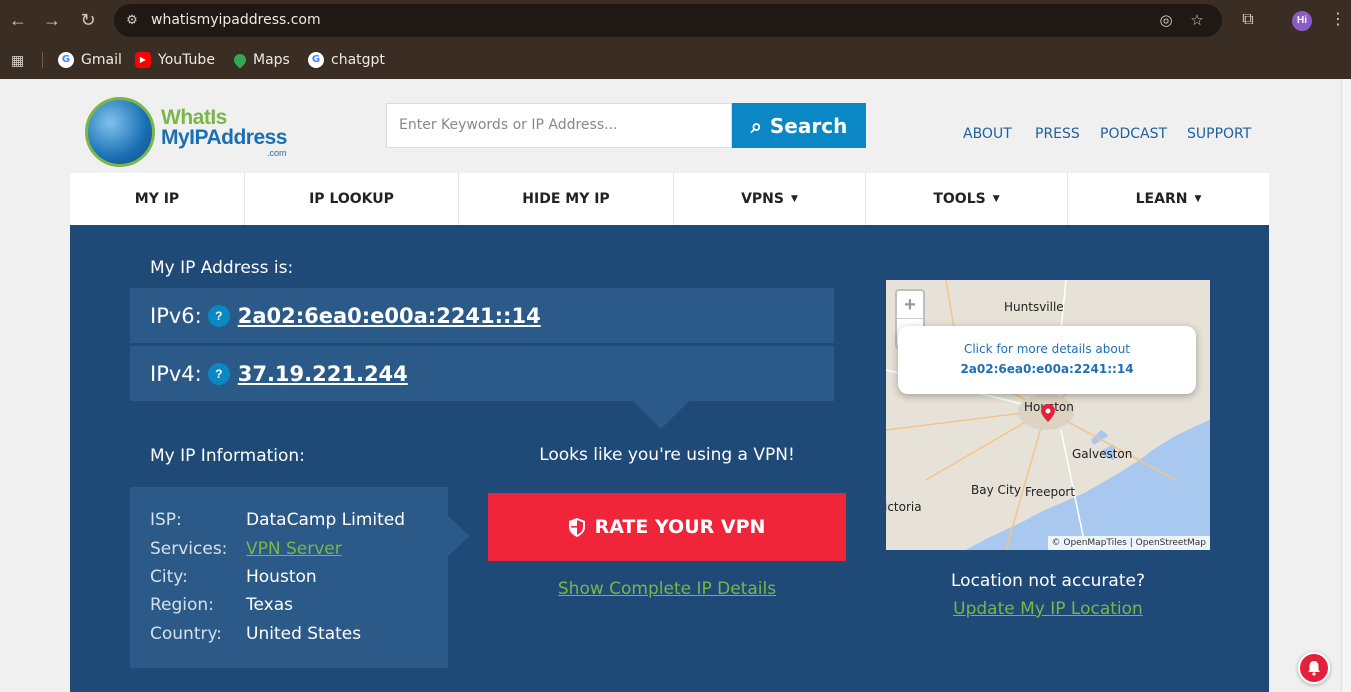 The height and width of the screenshot is (692, 1351). What do you see at coordinates (222, 268) in the screenshot?
I see `ip-title: My IP Address is:` at bounding box center [222, 268].